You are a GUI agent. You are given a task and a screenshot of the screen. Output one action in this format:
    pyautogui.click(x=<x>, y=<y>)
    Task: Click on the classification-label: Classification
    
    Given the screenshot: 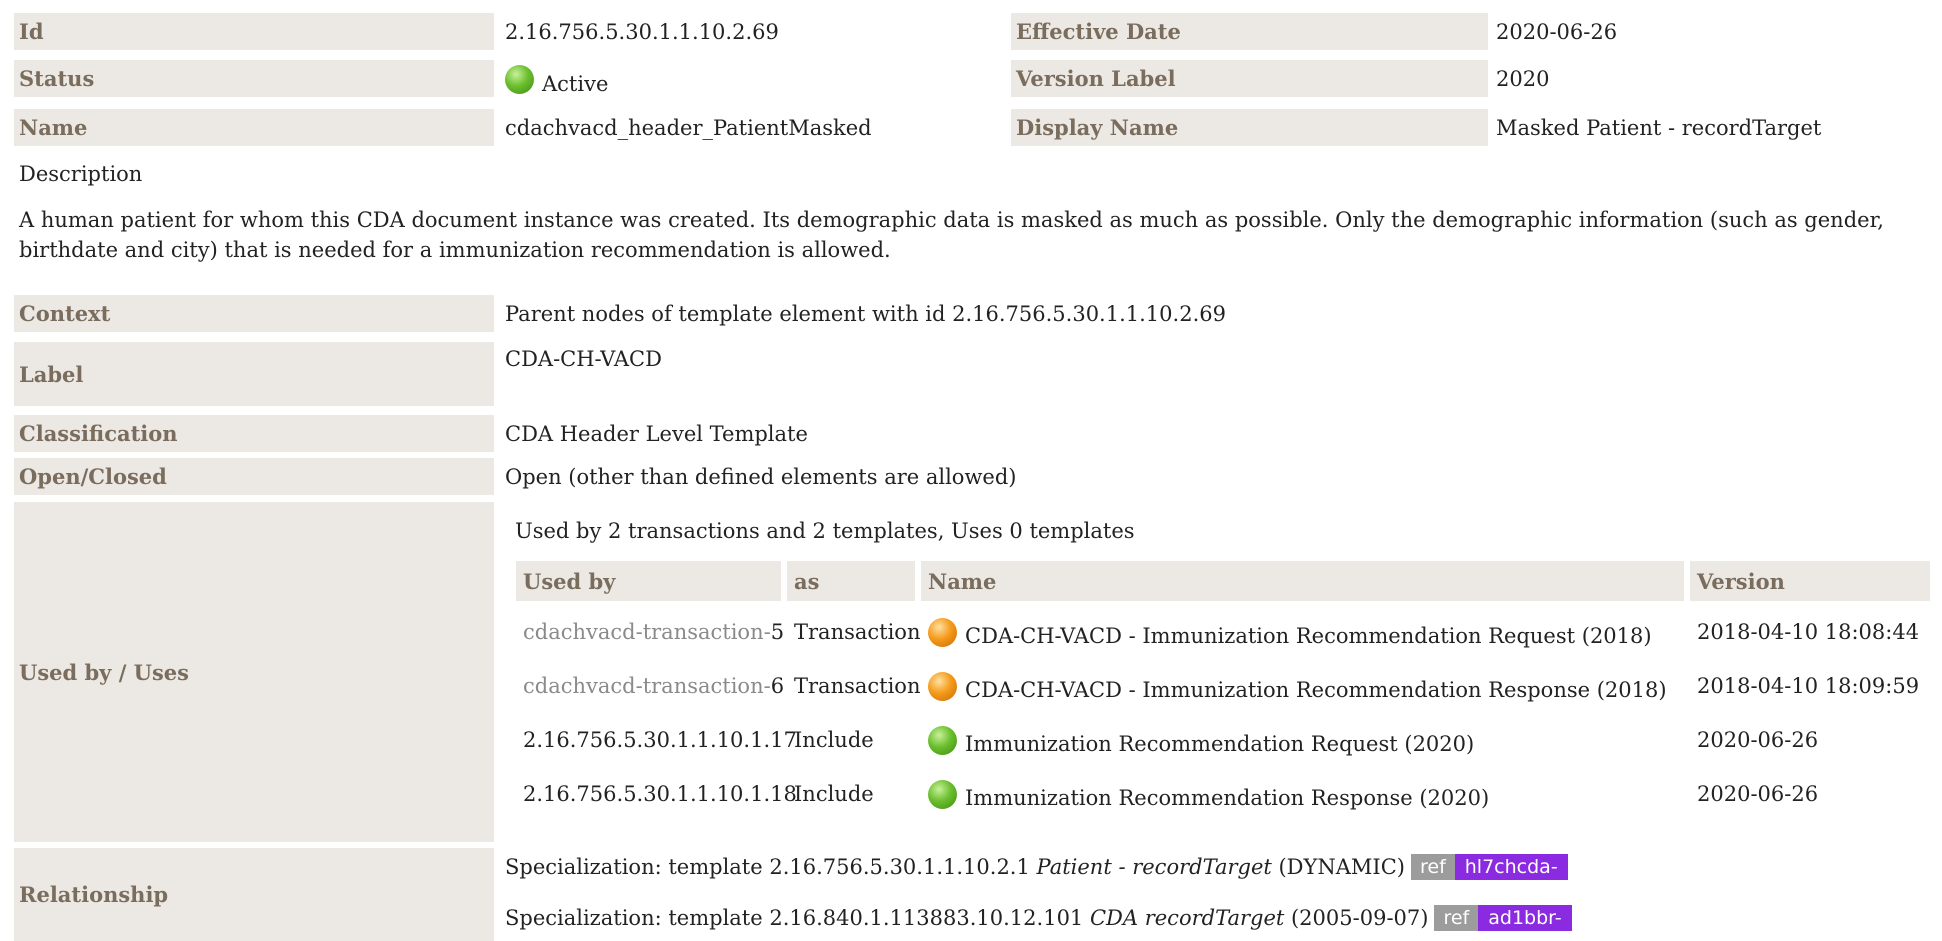 What is the action you would take?
    pyautogui.click(x=254, y=433)
    